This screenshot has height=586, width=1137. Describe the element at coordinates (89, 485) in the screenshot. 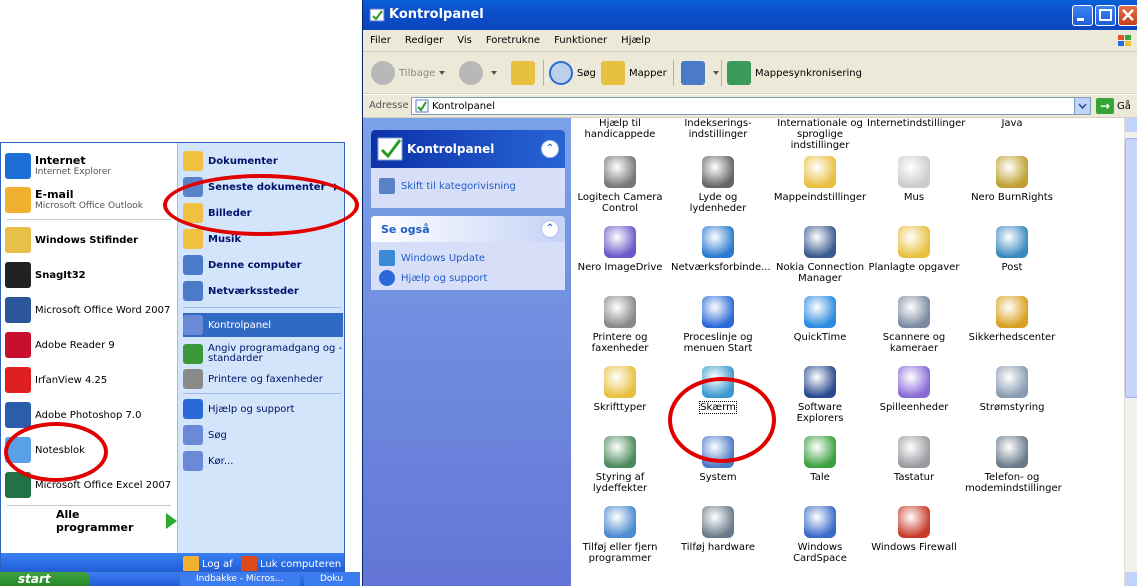

I see `recent-program-item: Microsoft Office Excel 2007` at that location.